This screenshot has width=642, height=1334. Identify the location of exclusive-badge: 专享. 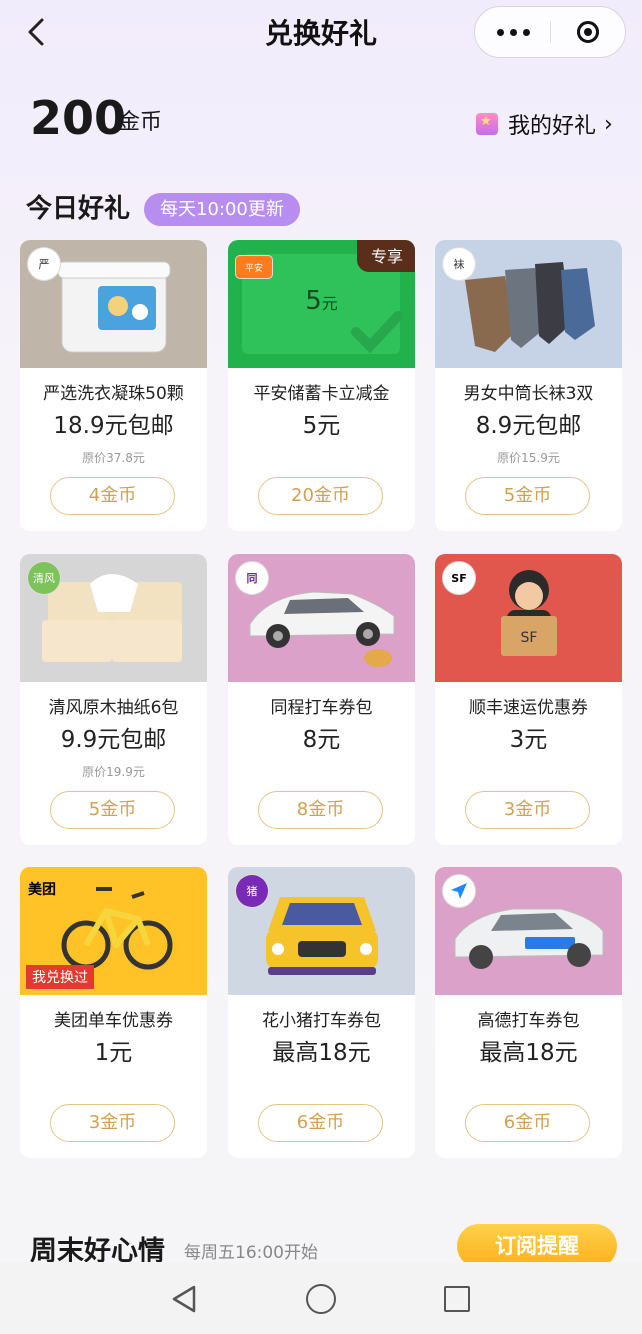
(385, 256).